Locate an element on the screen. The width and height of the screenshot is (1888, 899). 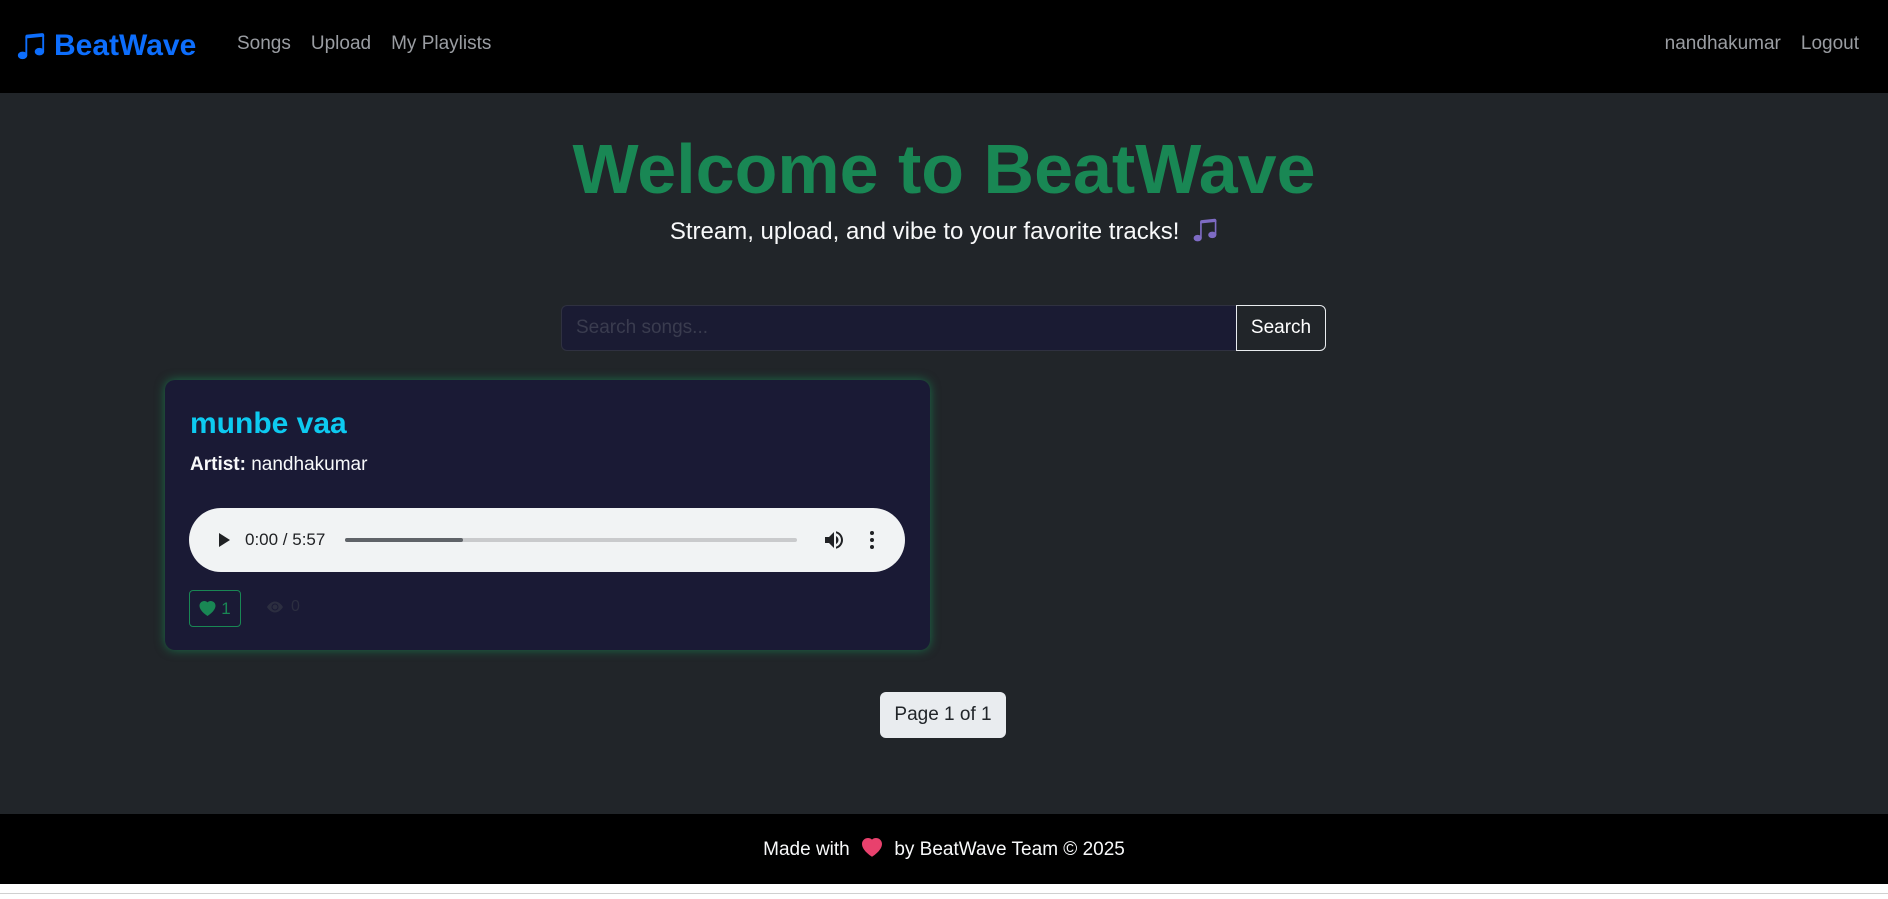
search-input is located at coordinates (898, 328).